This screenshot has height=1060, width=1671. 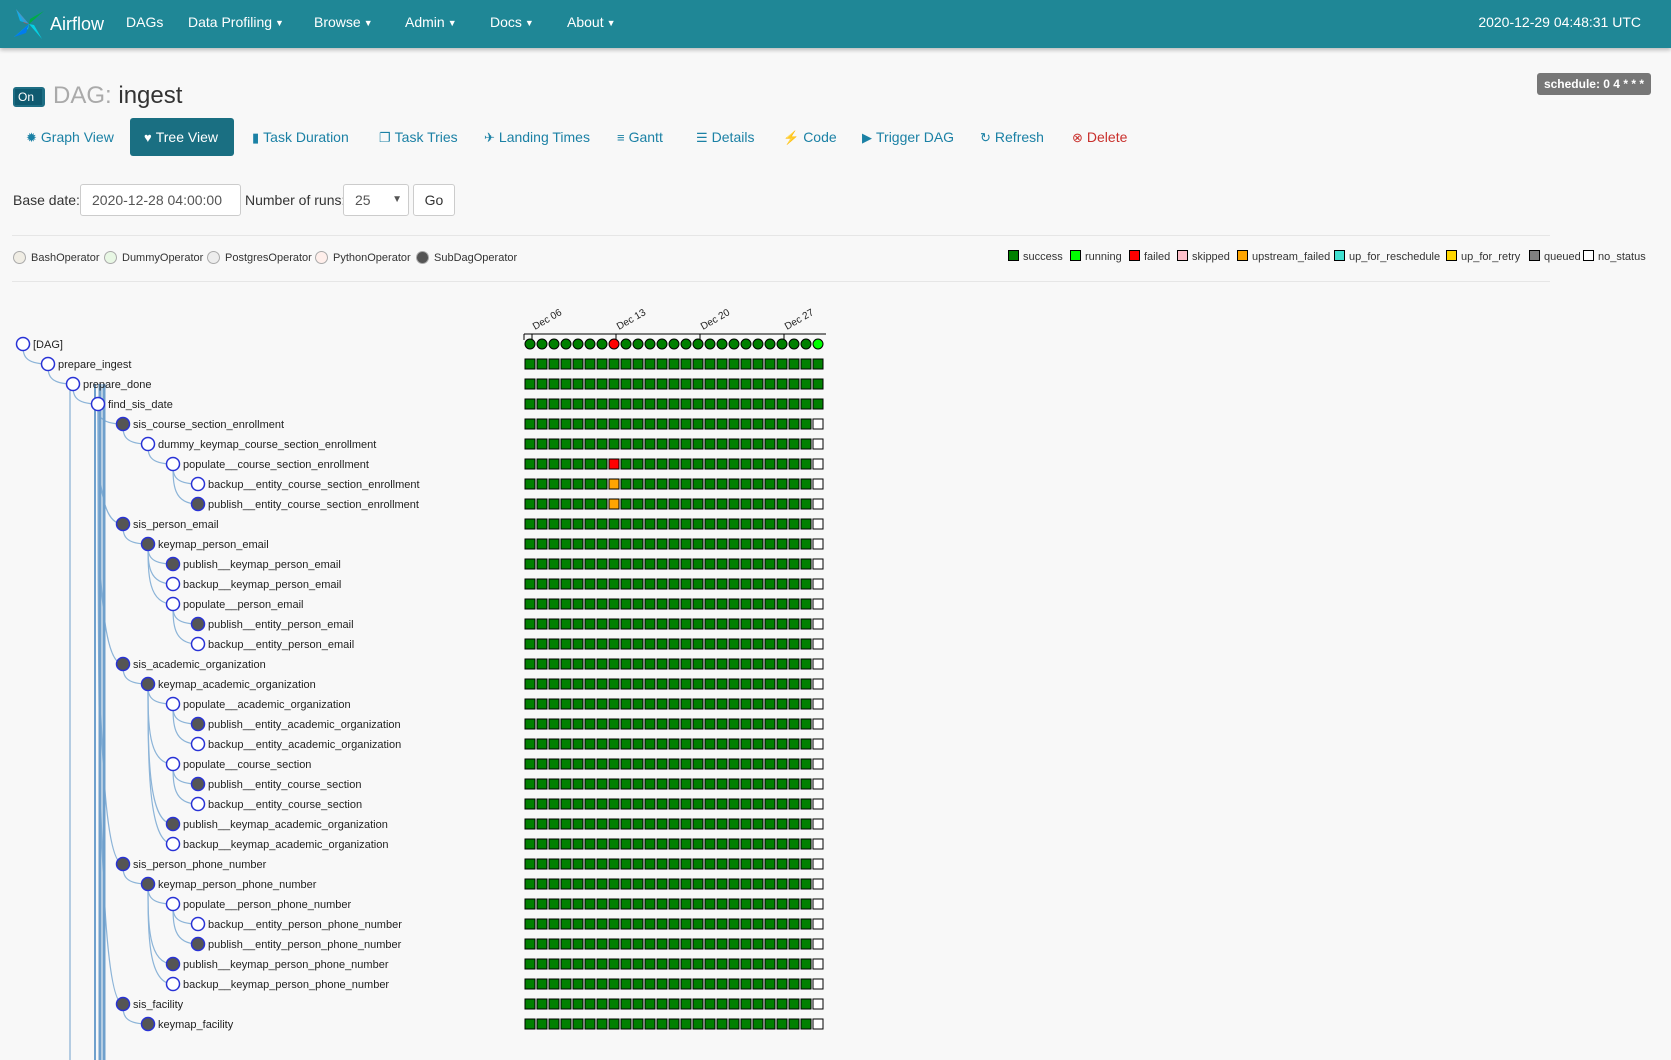 What do you see at coordinates (300, 137) in the screenshot?
I see `tab-task-duration: ▮ Task Duration` at bounding box center [300, 137].